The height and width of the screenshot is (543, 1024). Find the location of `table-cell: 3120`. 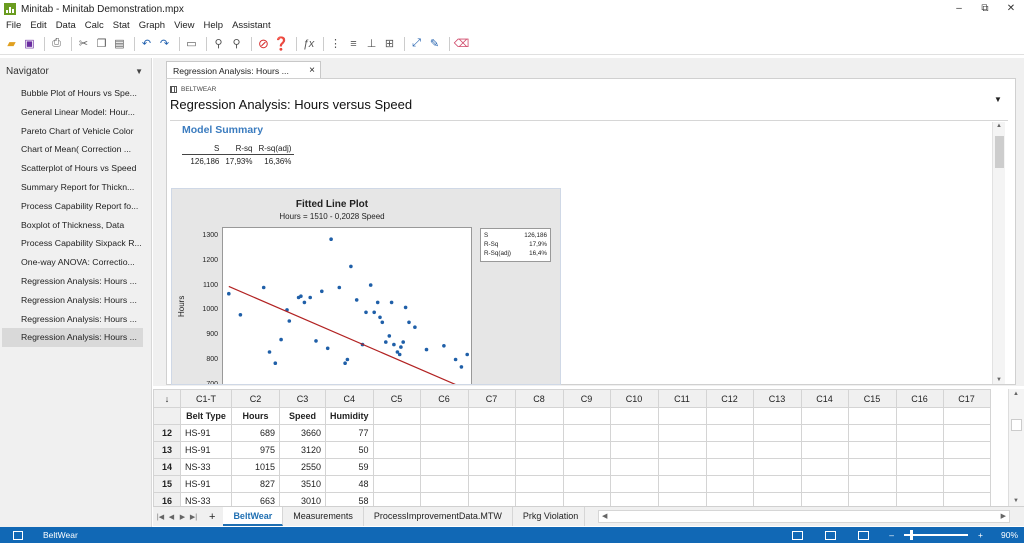

table-cell: 3120 is located at coordinates (302, 450).